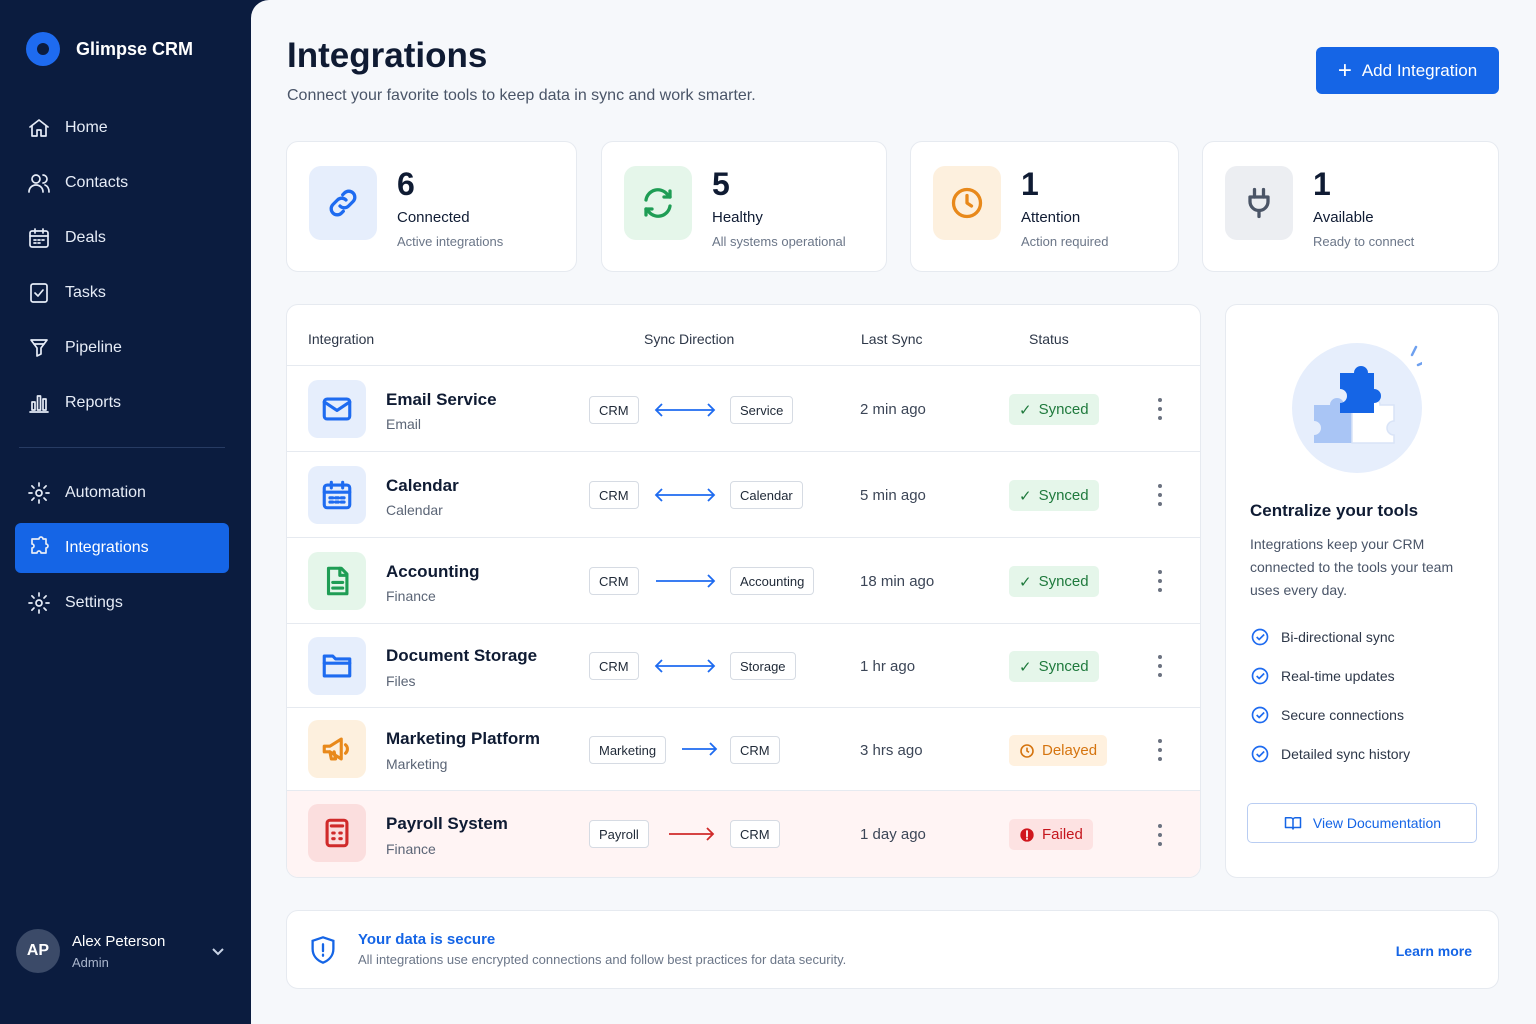 This screenshot has height=1024, width=1536. Describe the element at coordinates (897, 581) in the screenshot. I see `last-sync: 18 min ago` at that location.